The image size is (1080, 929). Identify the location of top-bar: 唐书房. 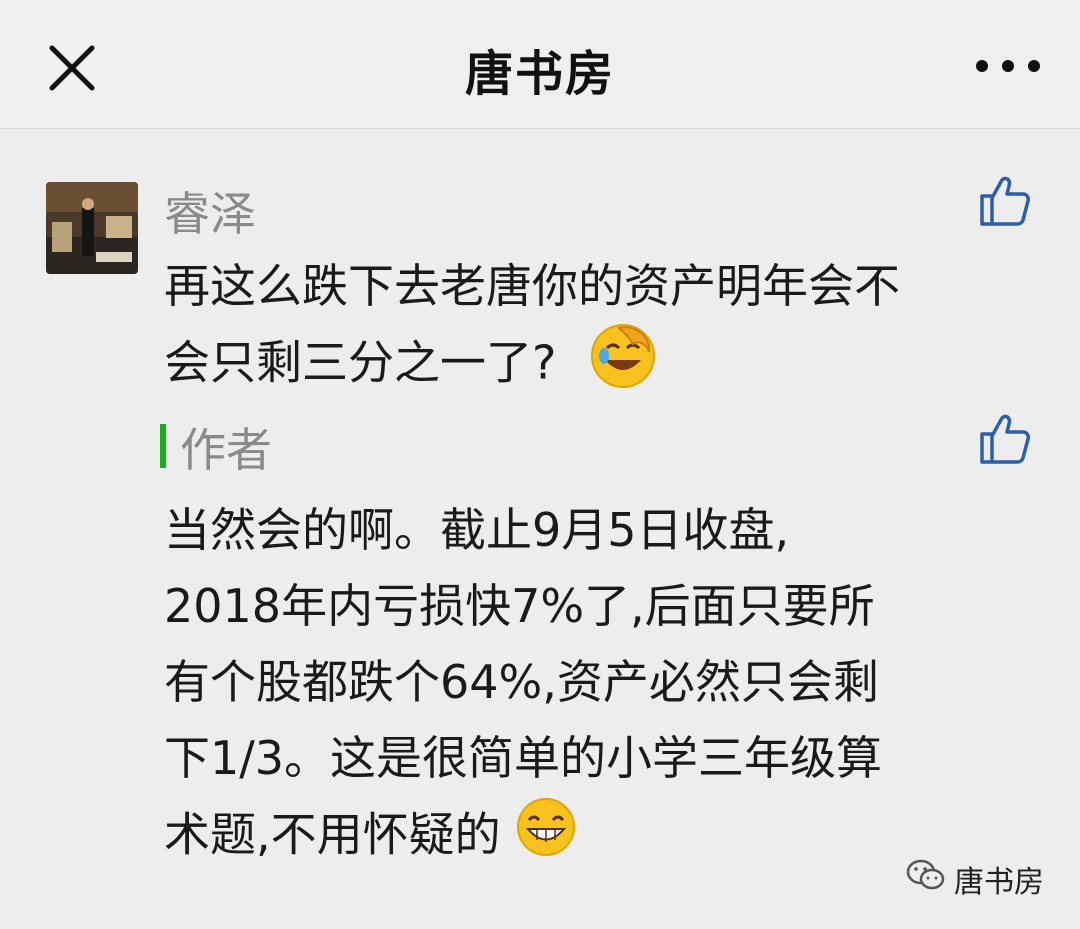
(540, 64).